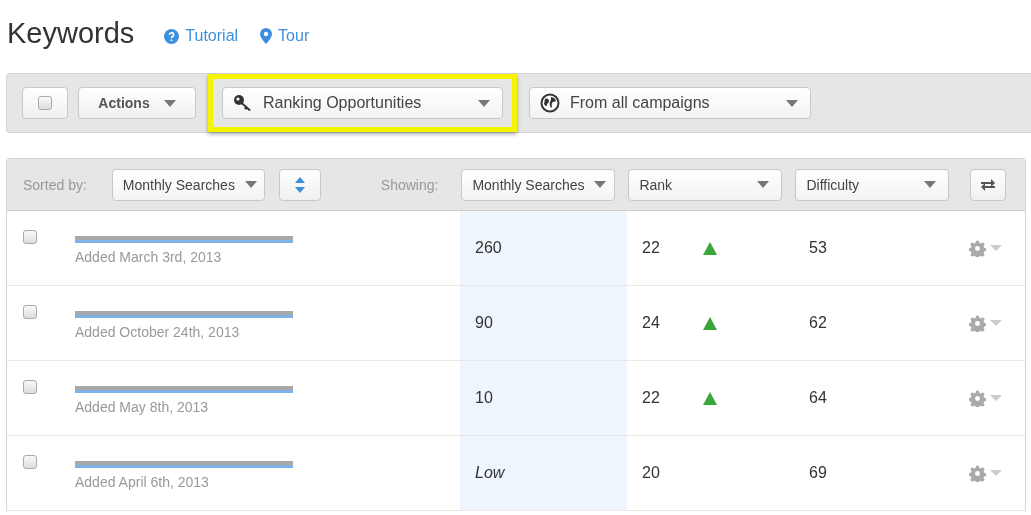 The width and height of the screenshot is (1031, 515). Describe the element at coordinates (818, 323) in the screenshot. I see `difficulty: 62` at that location.